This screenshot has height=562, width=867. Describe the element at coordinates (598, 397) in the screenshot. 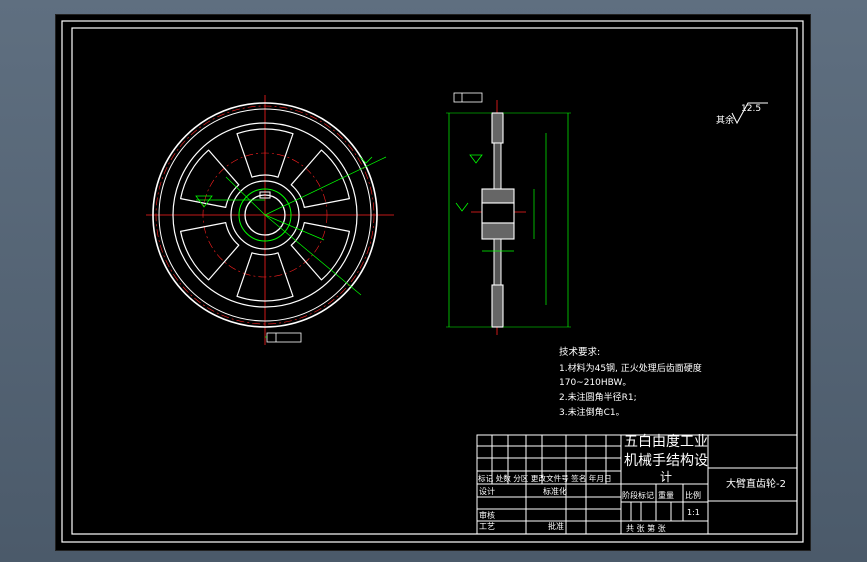

I see `tech-requirement-line-3: 2.未注圆角半径R1;` at that location.